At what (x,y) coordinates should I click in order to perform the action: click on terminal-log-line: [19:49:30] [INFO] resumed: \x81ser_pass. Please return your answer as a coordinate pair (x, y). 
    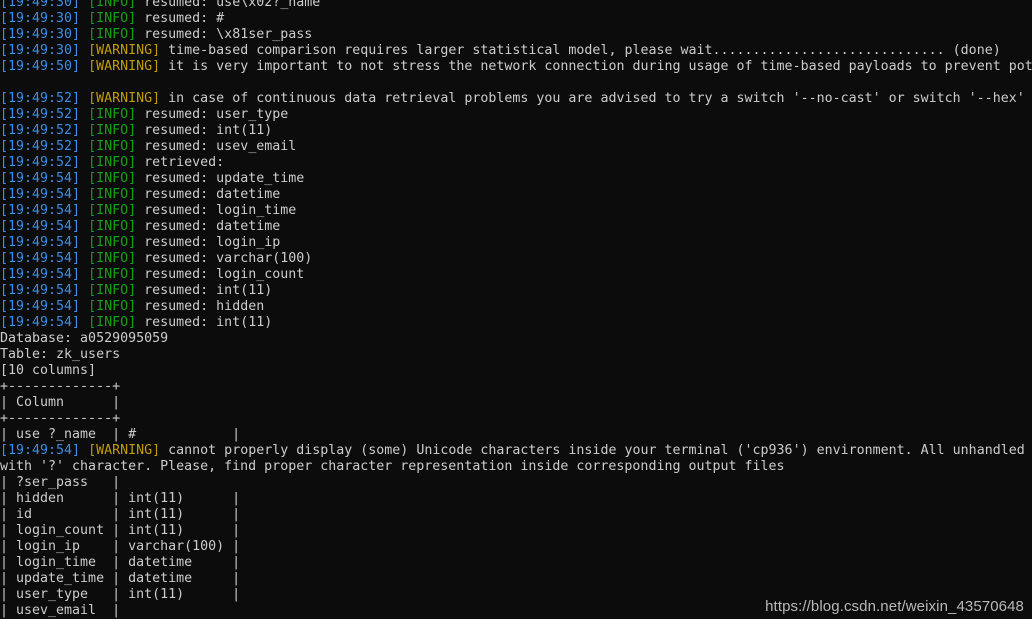
    Looking at the image, I should click on (516, 35).